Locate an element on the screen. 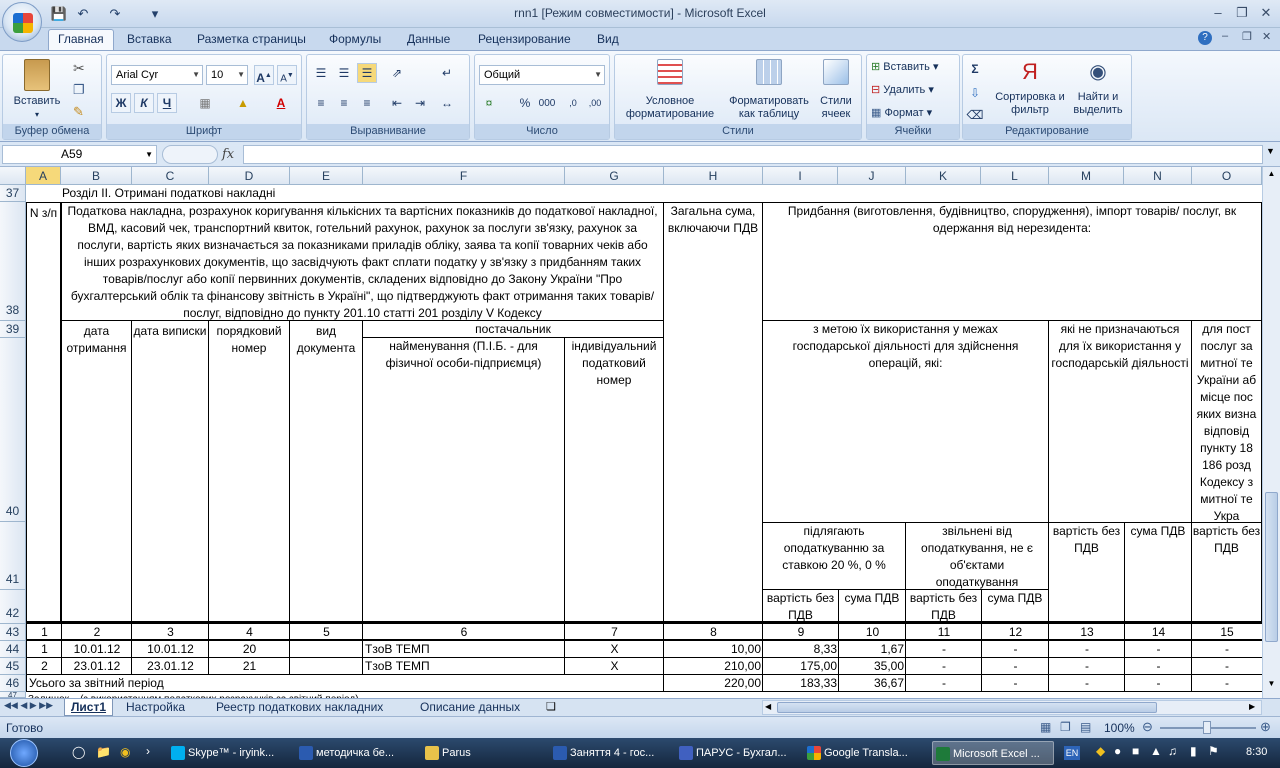  clear-icon: ⌫ is located at coordinates (975, 115).